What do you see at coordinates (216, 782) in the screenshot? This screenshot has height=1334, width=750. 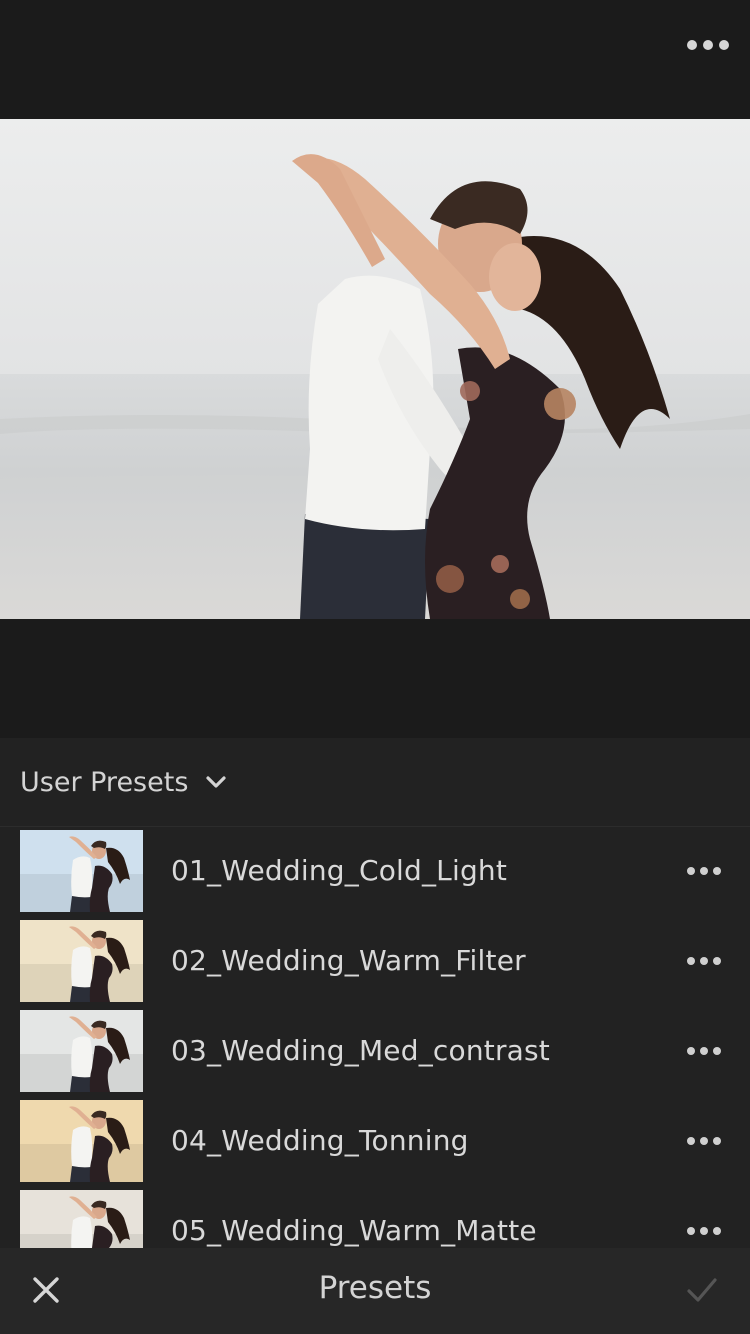 I see `chevron-down-icon` at bounding box center [216, 782].